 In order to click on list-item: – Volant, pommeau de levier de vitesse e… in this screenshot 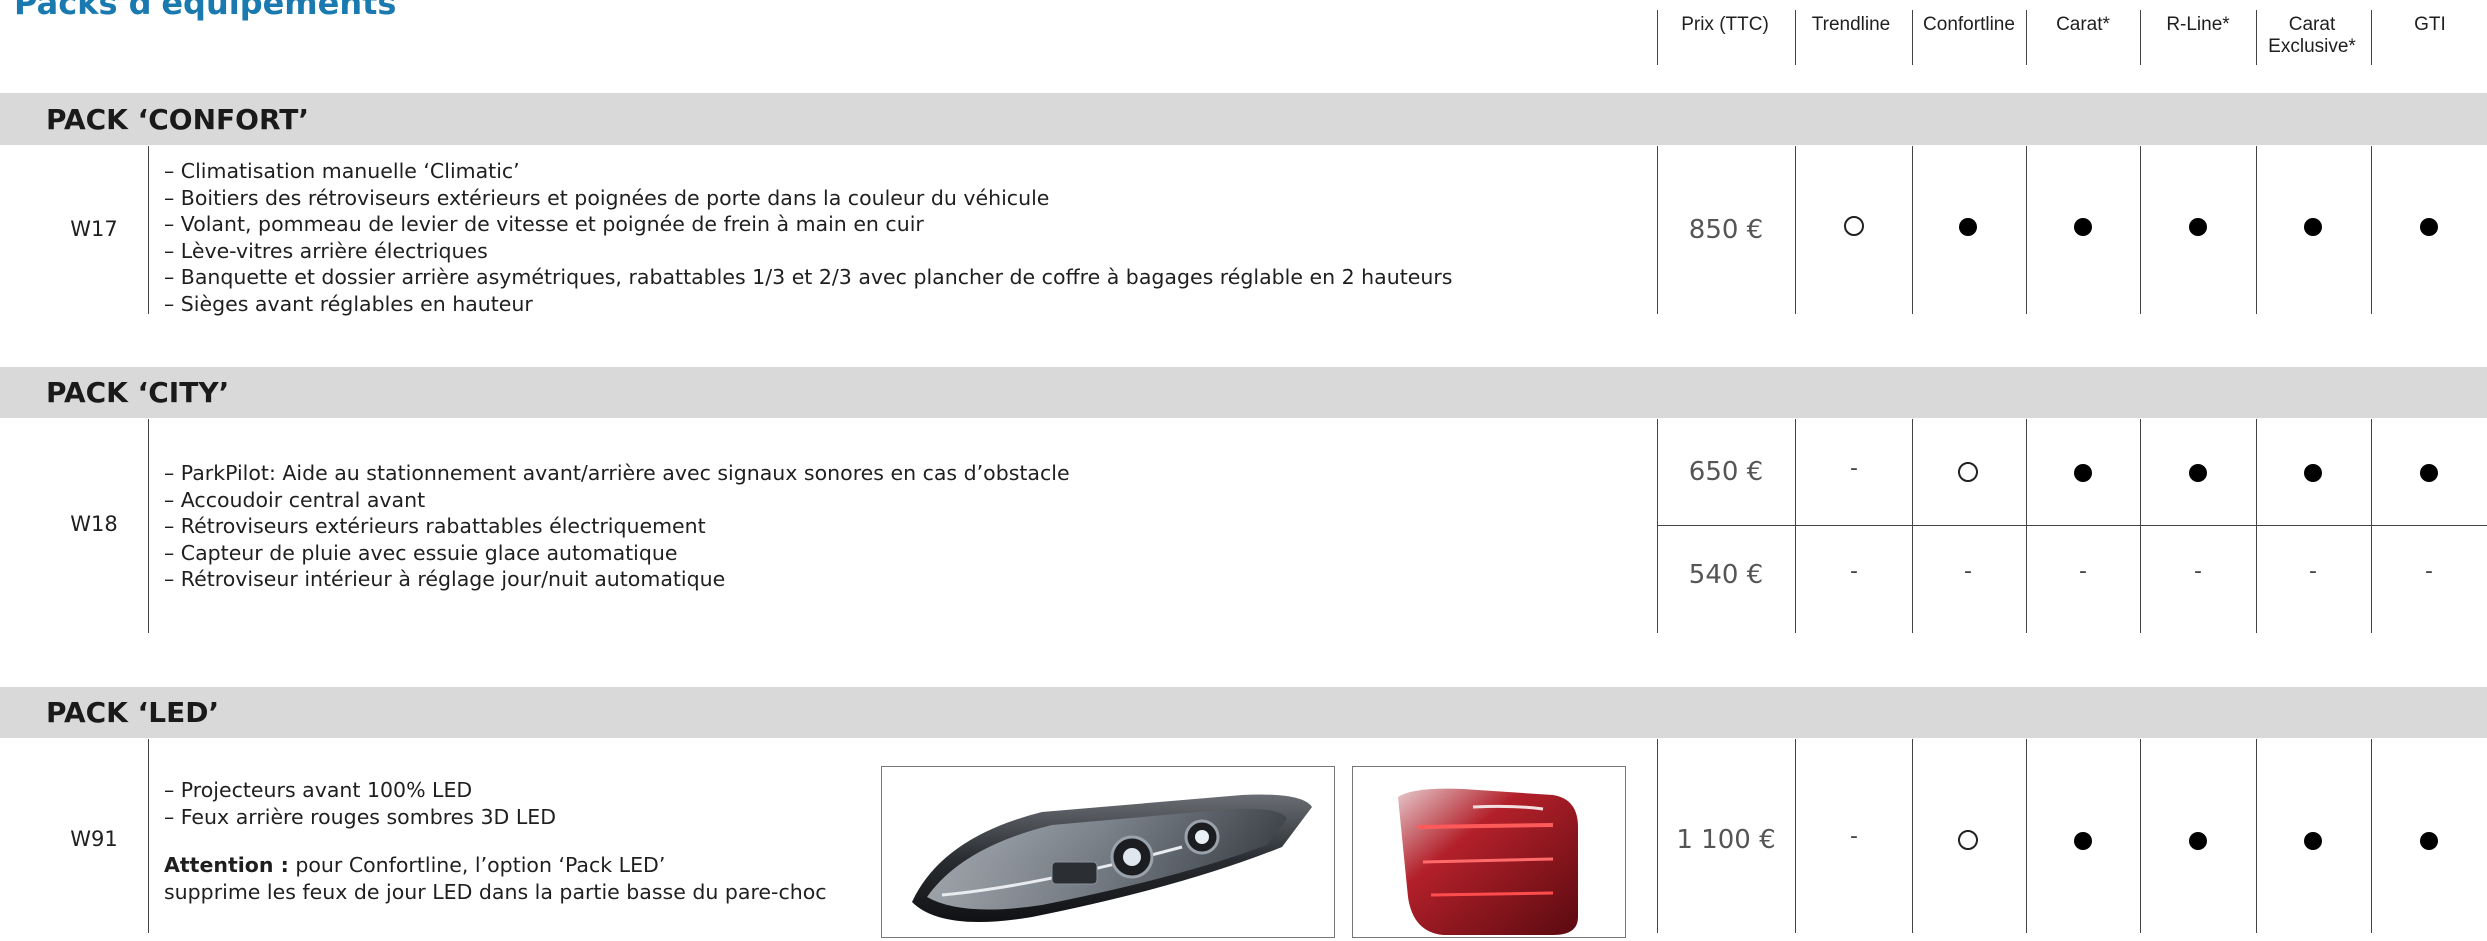, I will do `click(544, 224)`.